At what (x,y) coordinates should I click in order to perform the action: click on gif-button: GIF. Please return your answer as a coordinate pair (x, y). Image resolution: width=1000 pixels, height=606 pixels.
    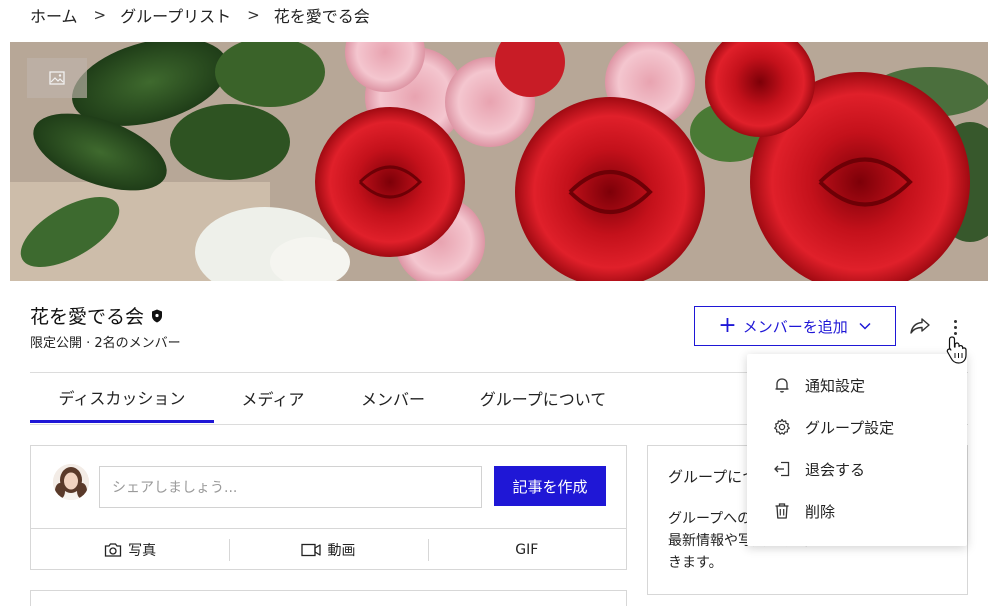
    Looking at the image, I should click on (526, 549).